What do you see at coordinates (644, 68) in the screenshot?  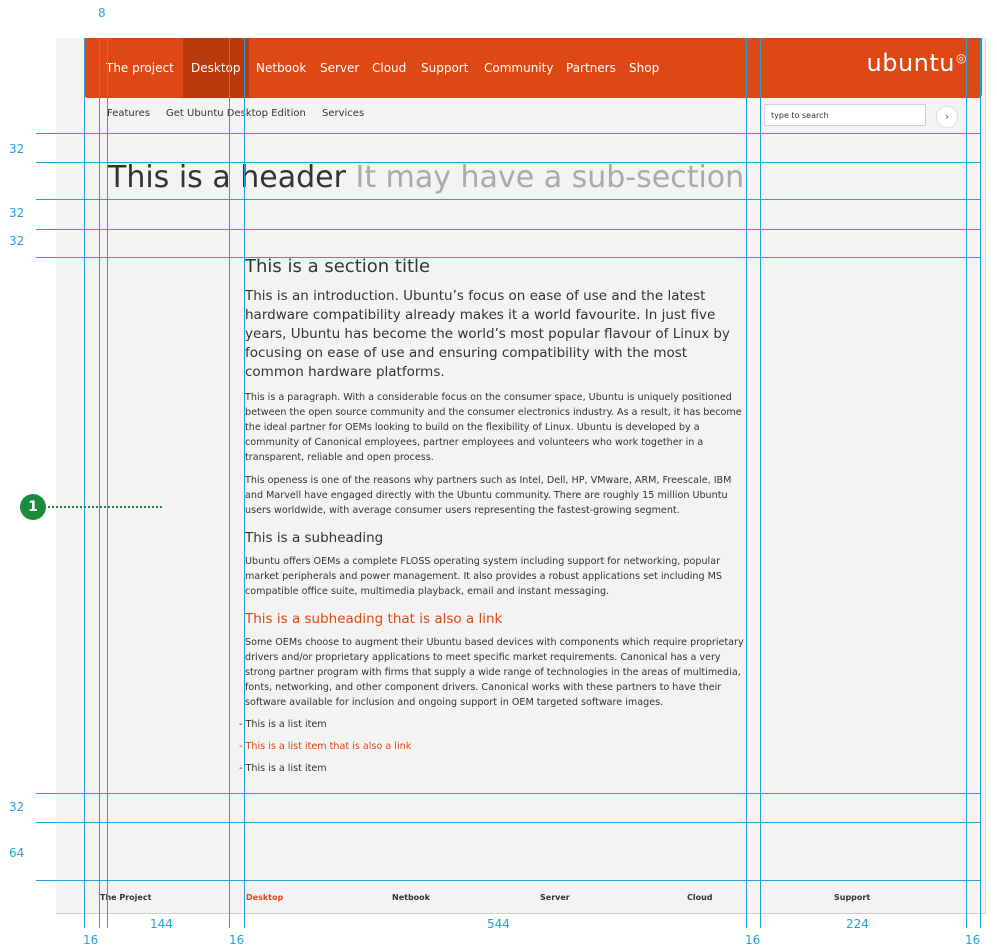 I see `nav-item-shop: Shop` at bounding box center [644, 68].